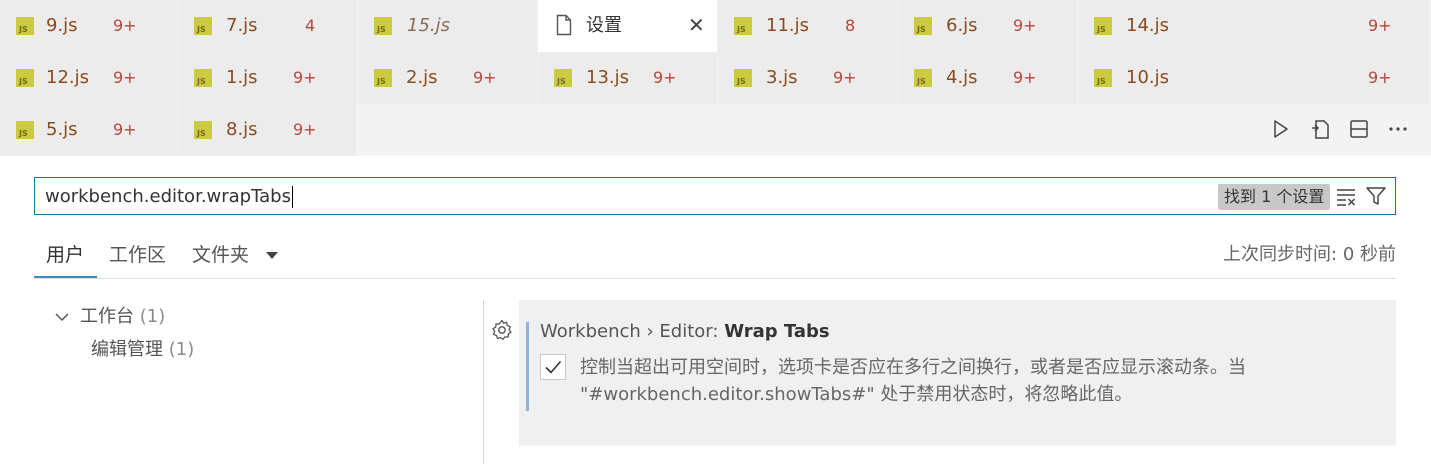  I want to click on tab-label: 7.js, so click(242, 25).